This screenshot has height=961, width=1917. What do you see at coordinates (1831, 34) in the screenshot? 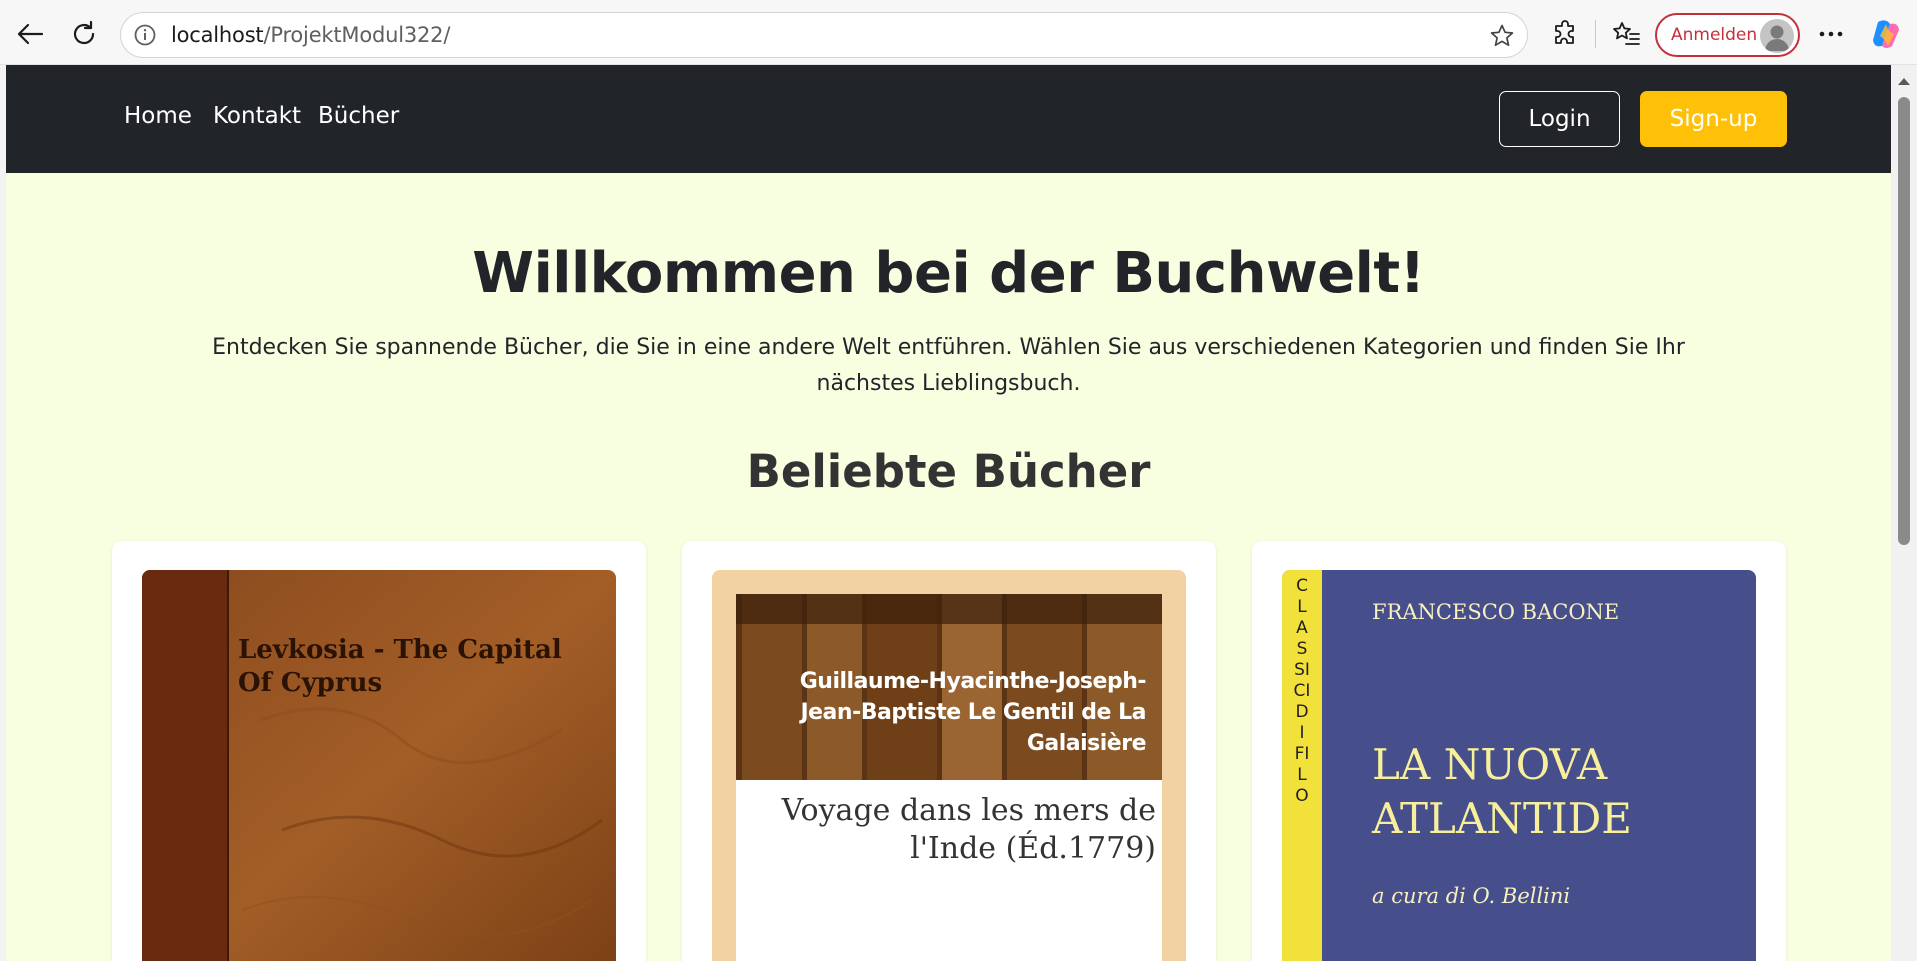
I see `more-options-icon` at bounding box center [1831, 34].